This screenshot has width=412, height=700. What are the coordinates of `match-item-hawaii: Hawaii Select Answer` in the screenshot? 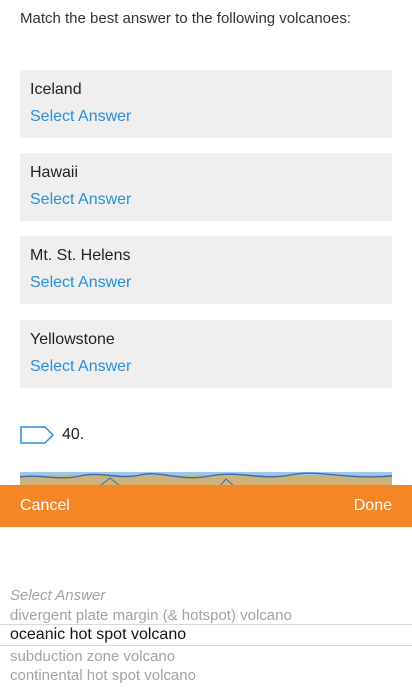 It's located at (206, 187).